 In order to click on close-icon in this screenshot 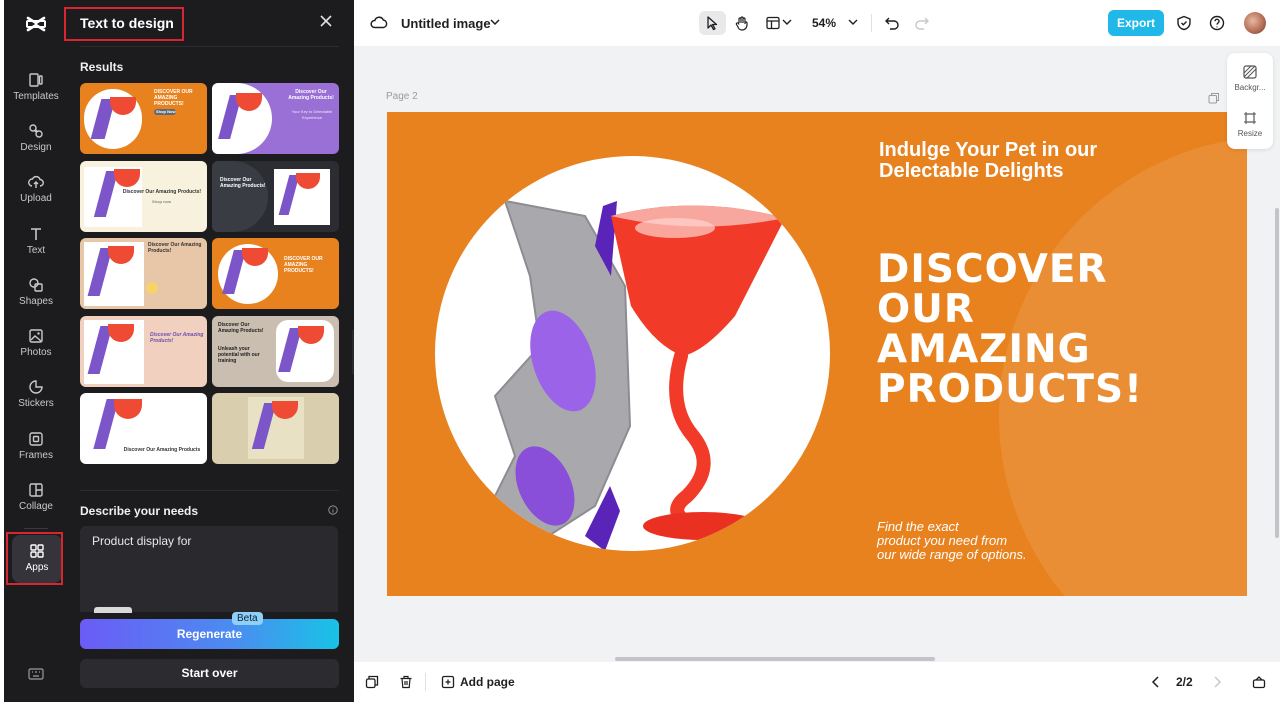, I will do `click(326, 21)`.